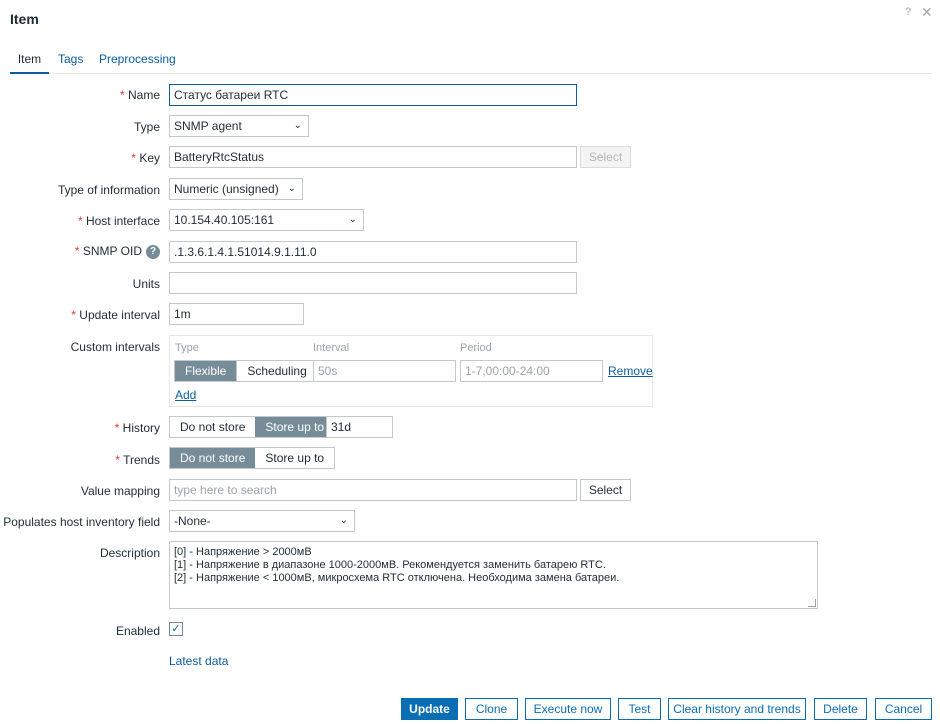 This screenshot has height=724, width=940. I want to click on update-button: Update, so click(429, 709).